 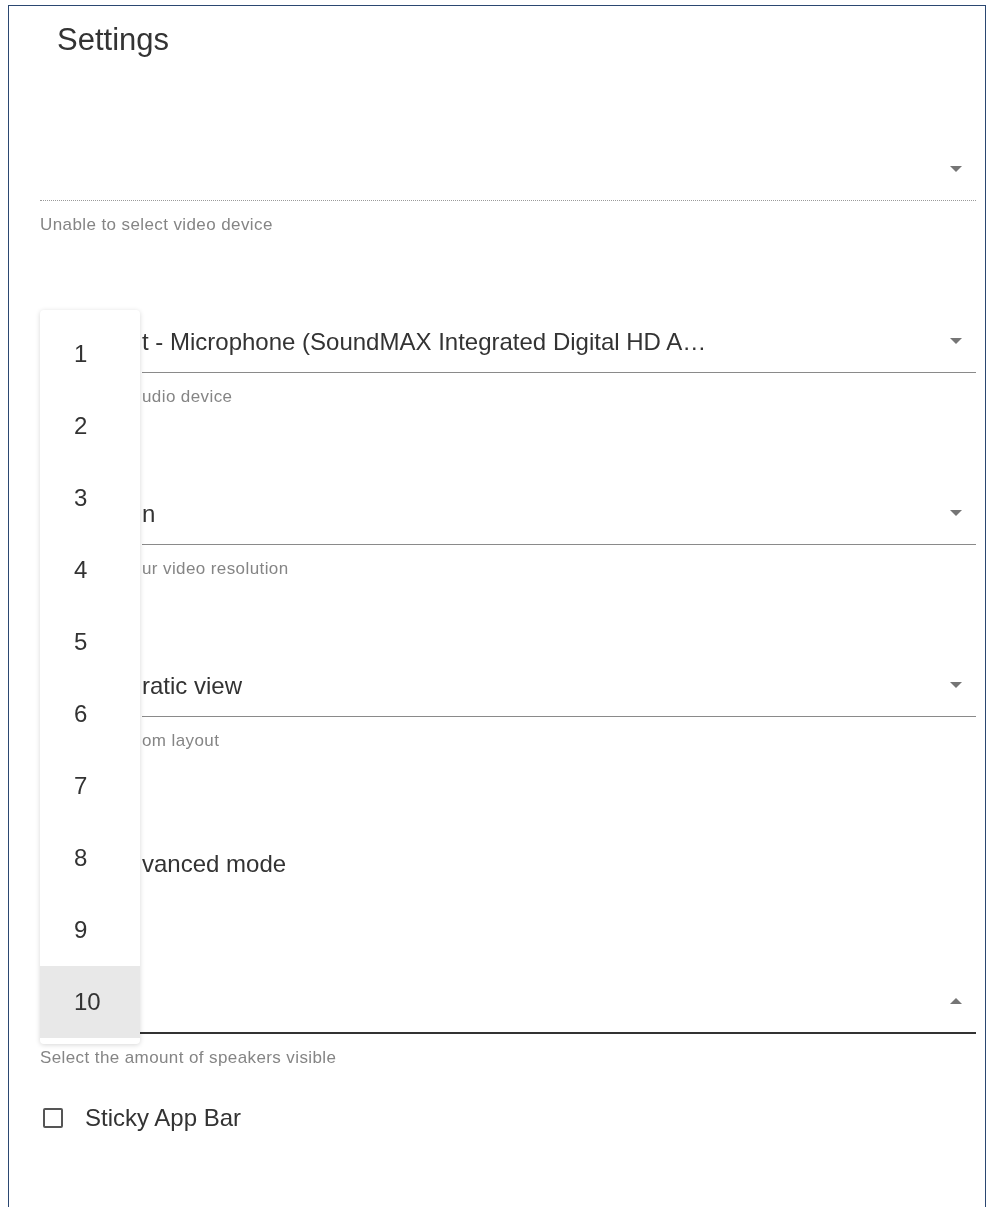 I want to click on menu-option: 10, so click(x=90, y=1002).